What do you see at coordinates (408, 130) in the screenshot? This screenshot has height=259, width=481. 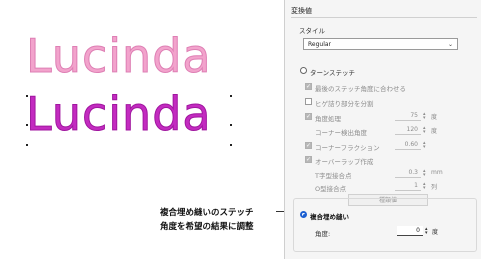 I see `corner-detect-angle-field: 120` at bounding box center [408, 130].